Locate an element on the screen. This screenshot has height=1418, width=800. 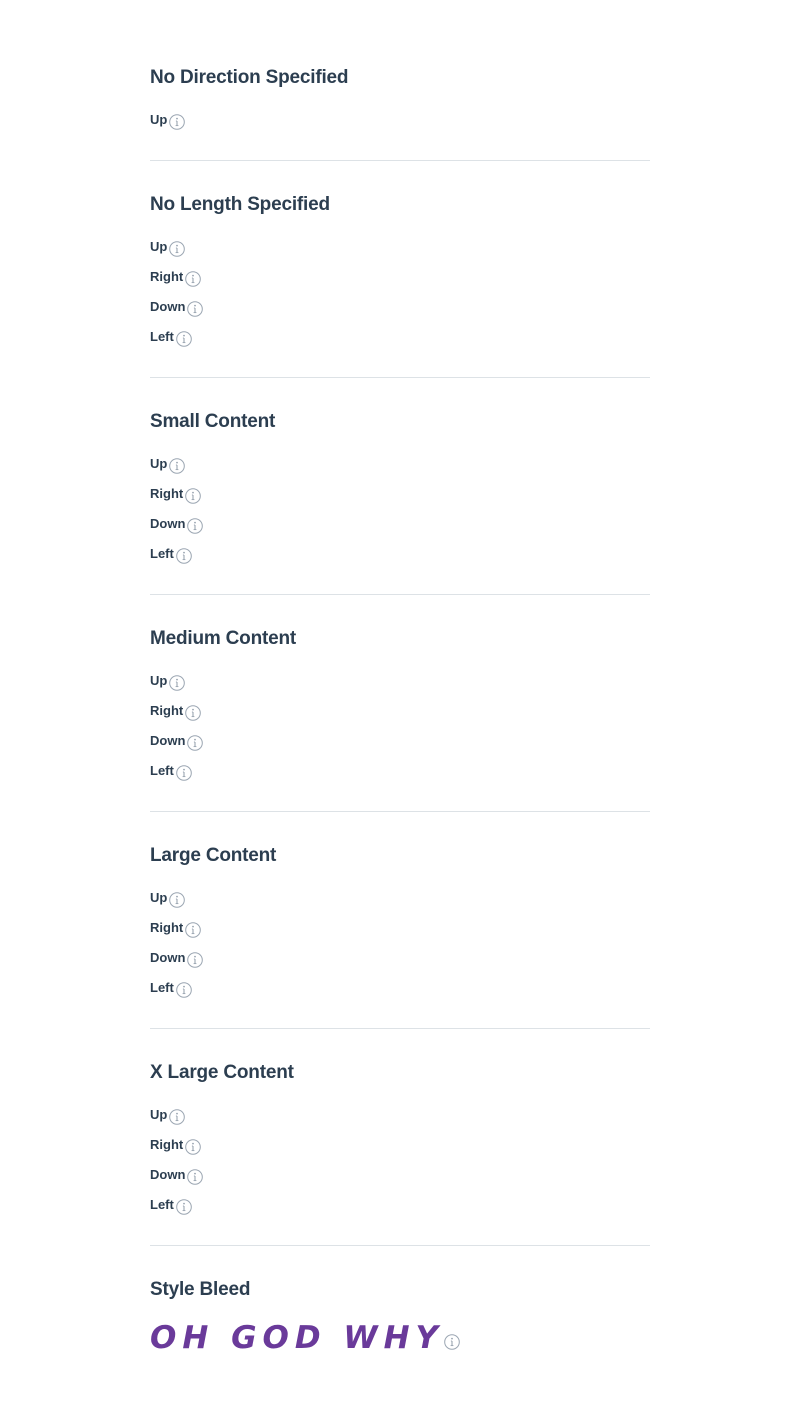
section-title: No Direction Specified is located at coordinates (249, 77).